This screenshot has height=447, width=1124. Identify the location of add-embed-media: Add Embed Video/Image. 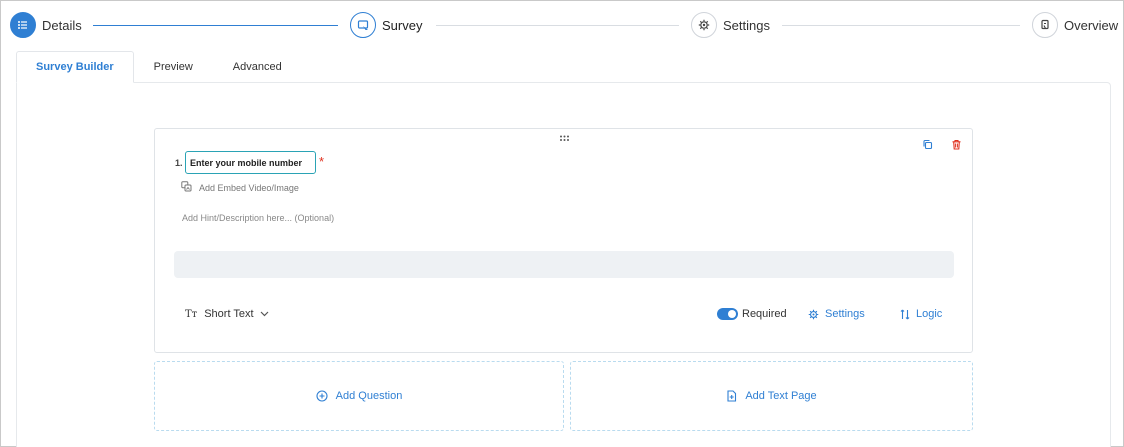
(240, 187).